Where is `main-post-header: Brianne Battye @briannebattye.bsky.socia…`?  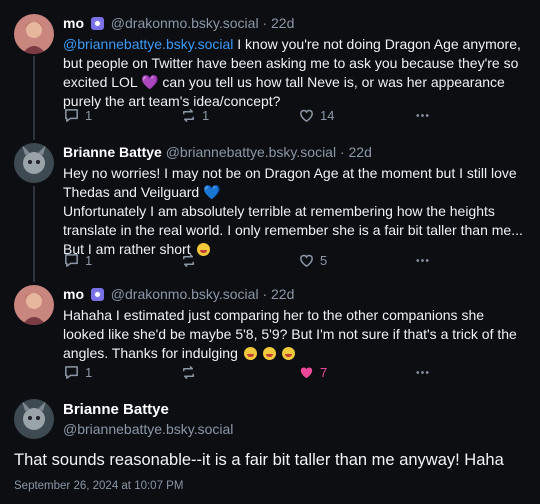
main-post-header: Brianne Battye @briannebattye.bsky.socia… is located at coordinates (295, 419).